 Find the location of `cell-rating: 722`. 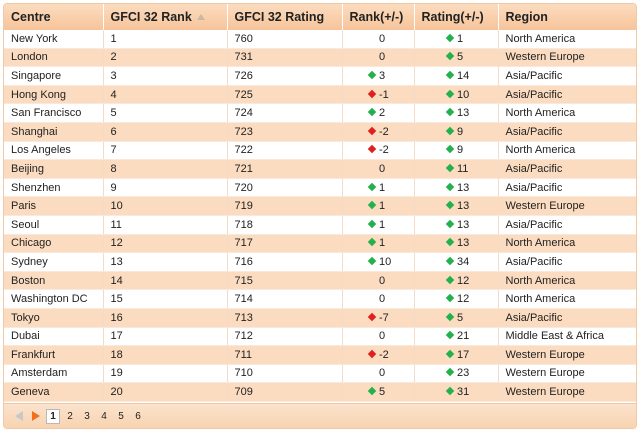

cell-rating: 722 is located at coordinates (285, 151).